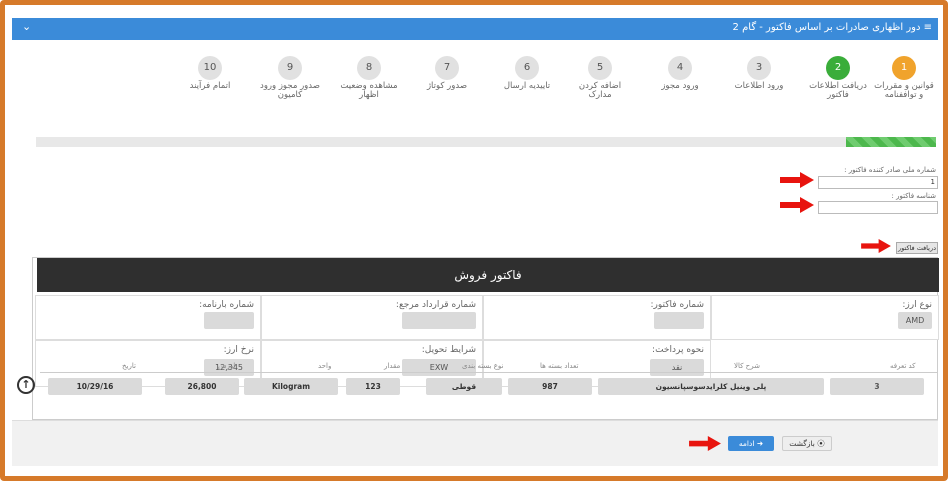  What do you see at coordinates (373, 386) in the screenshot?
I see `cell-quantity: 123` at bounding box center [373, 386].